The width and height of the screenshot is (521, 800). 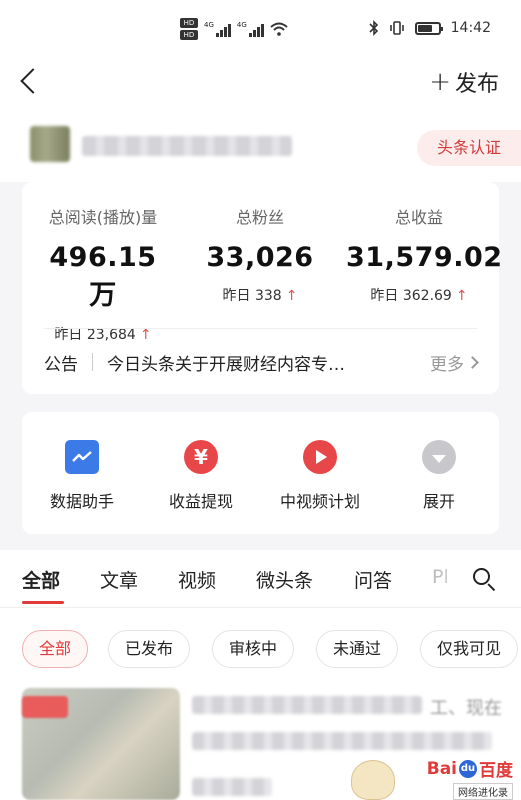 What do you see at coordinates (189, 35) in the screenshot?
I see `hd-label-2: HD` at bounding box center [189, 35].